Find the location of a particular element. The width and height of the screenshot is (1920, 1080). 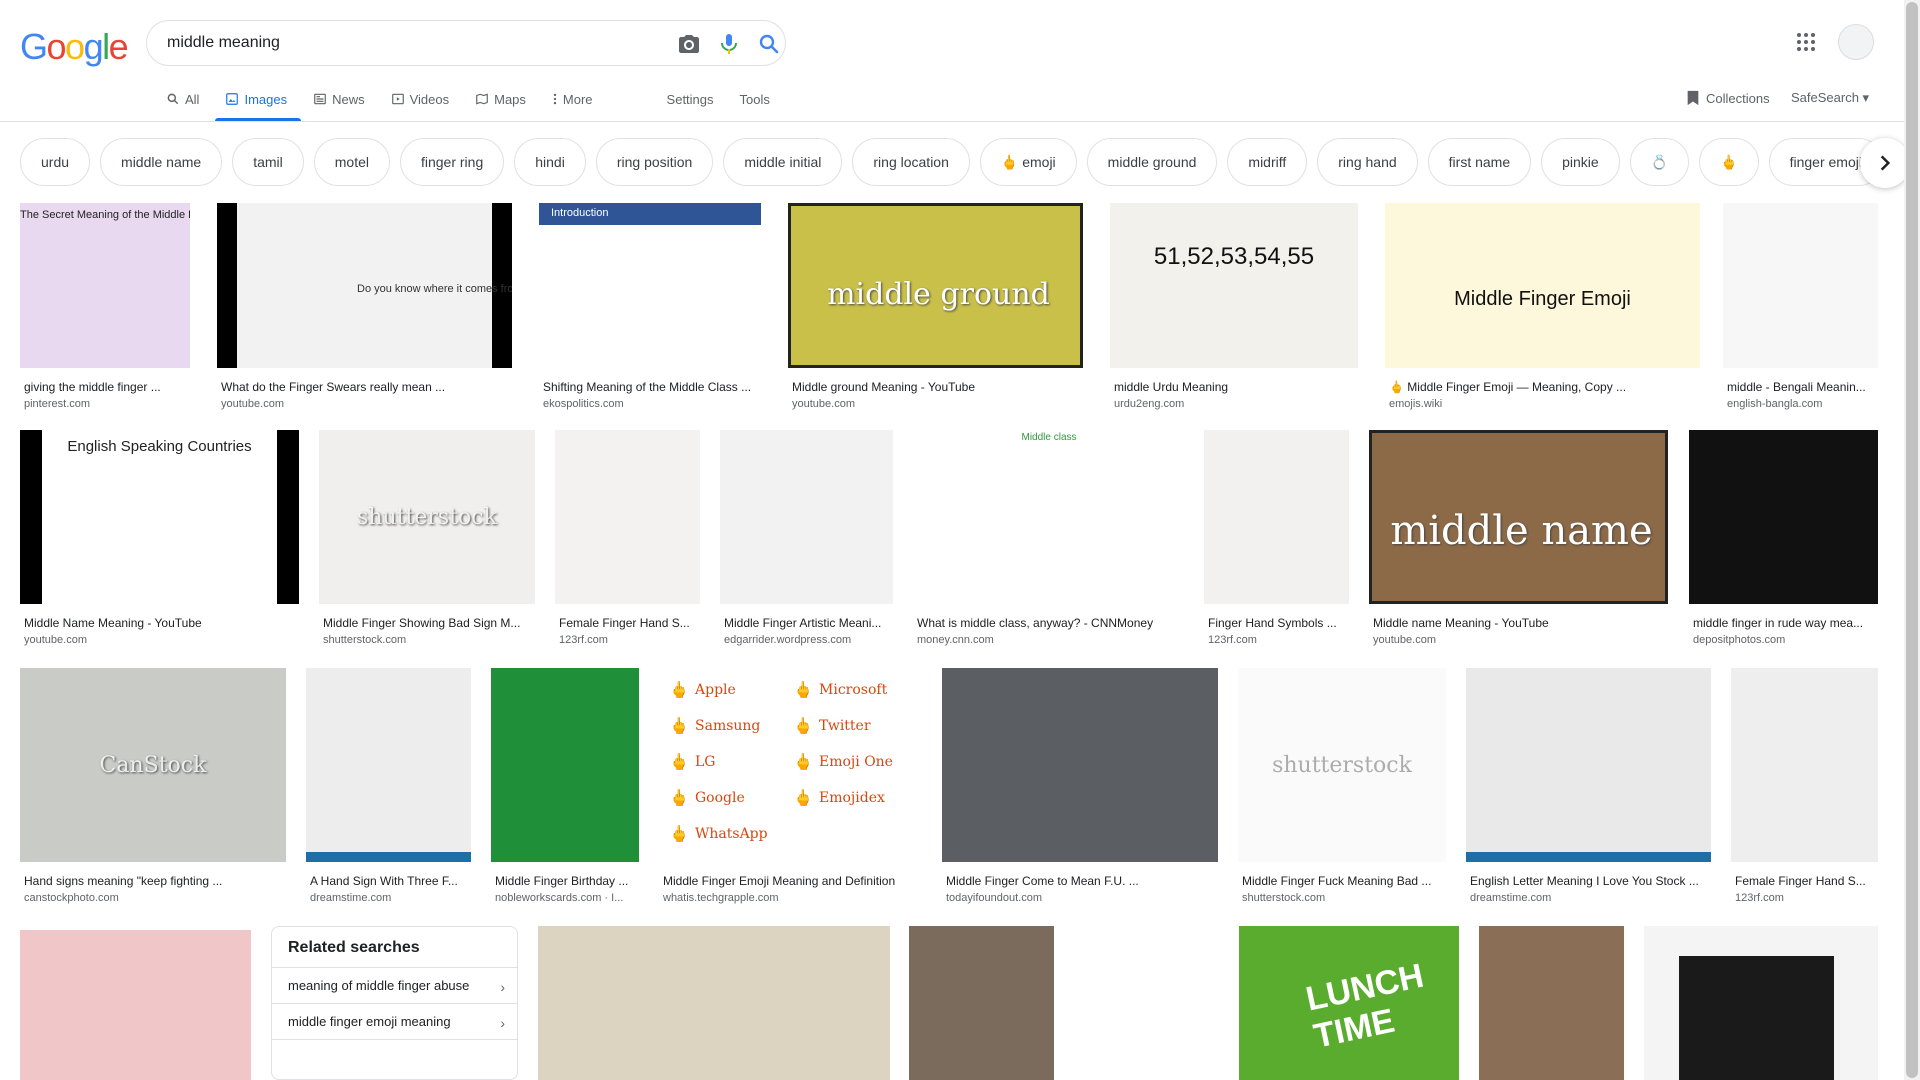

result-thumbnail: English Speaking Countries is located at coordinates (159, 517).